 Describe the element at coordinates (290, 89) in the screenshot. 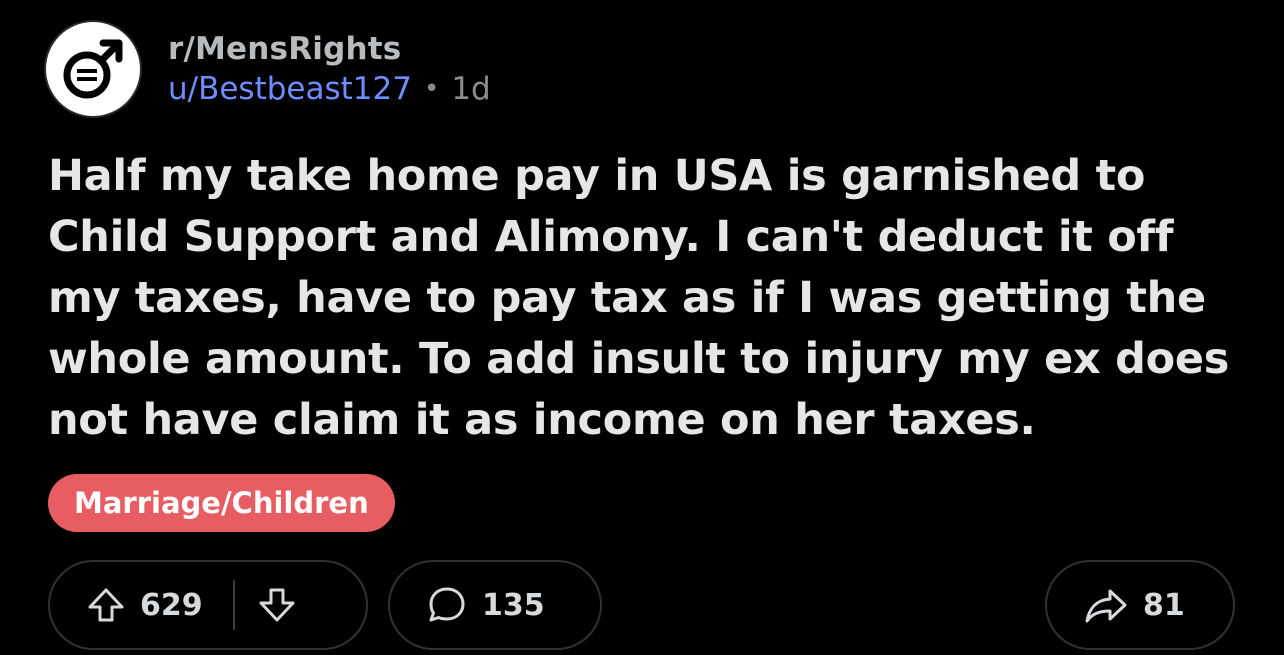

I see `author-username: u/Bestbeast127` at that location.